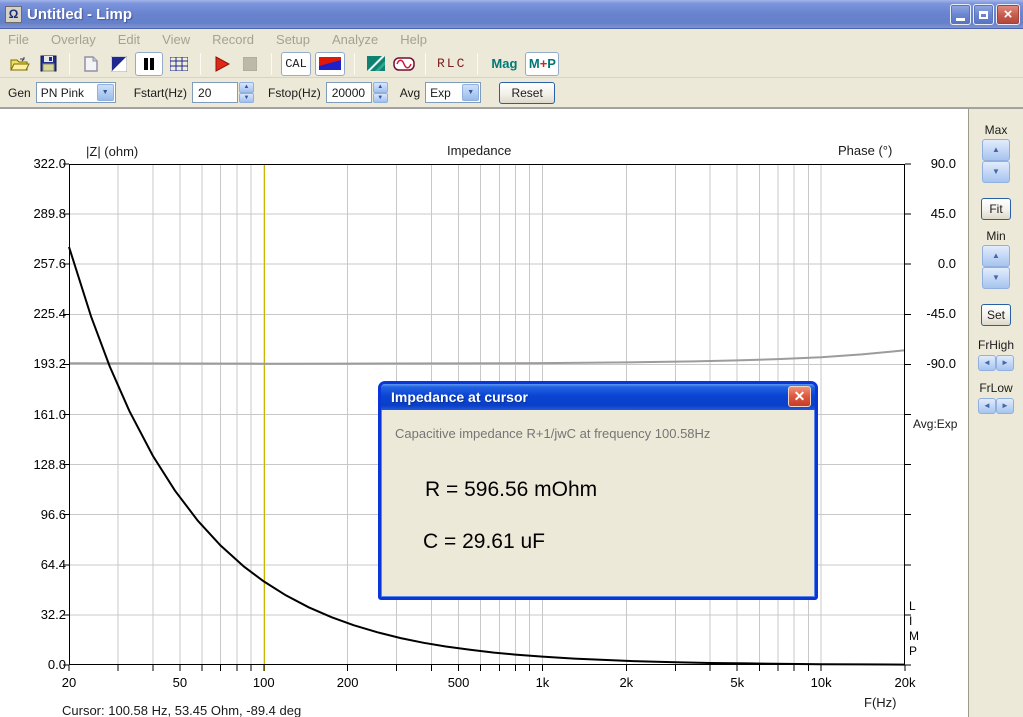  I want to click on chart-title: Impedance, so click(479, 150).